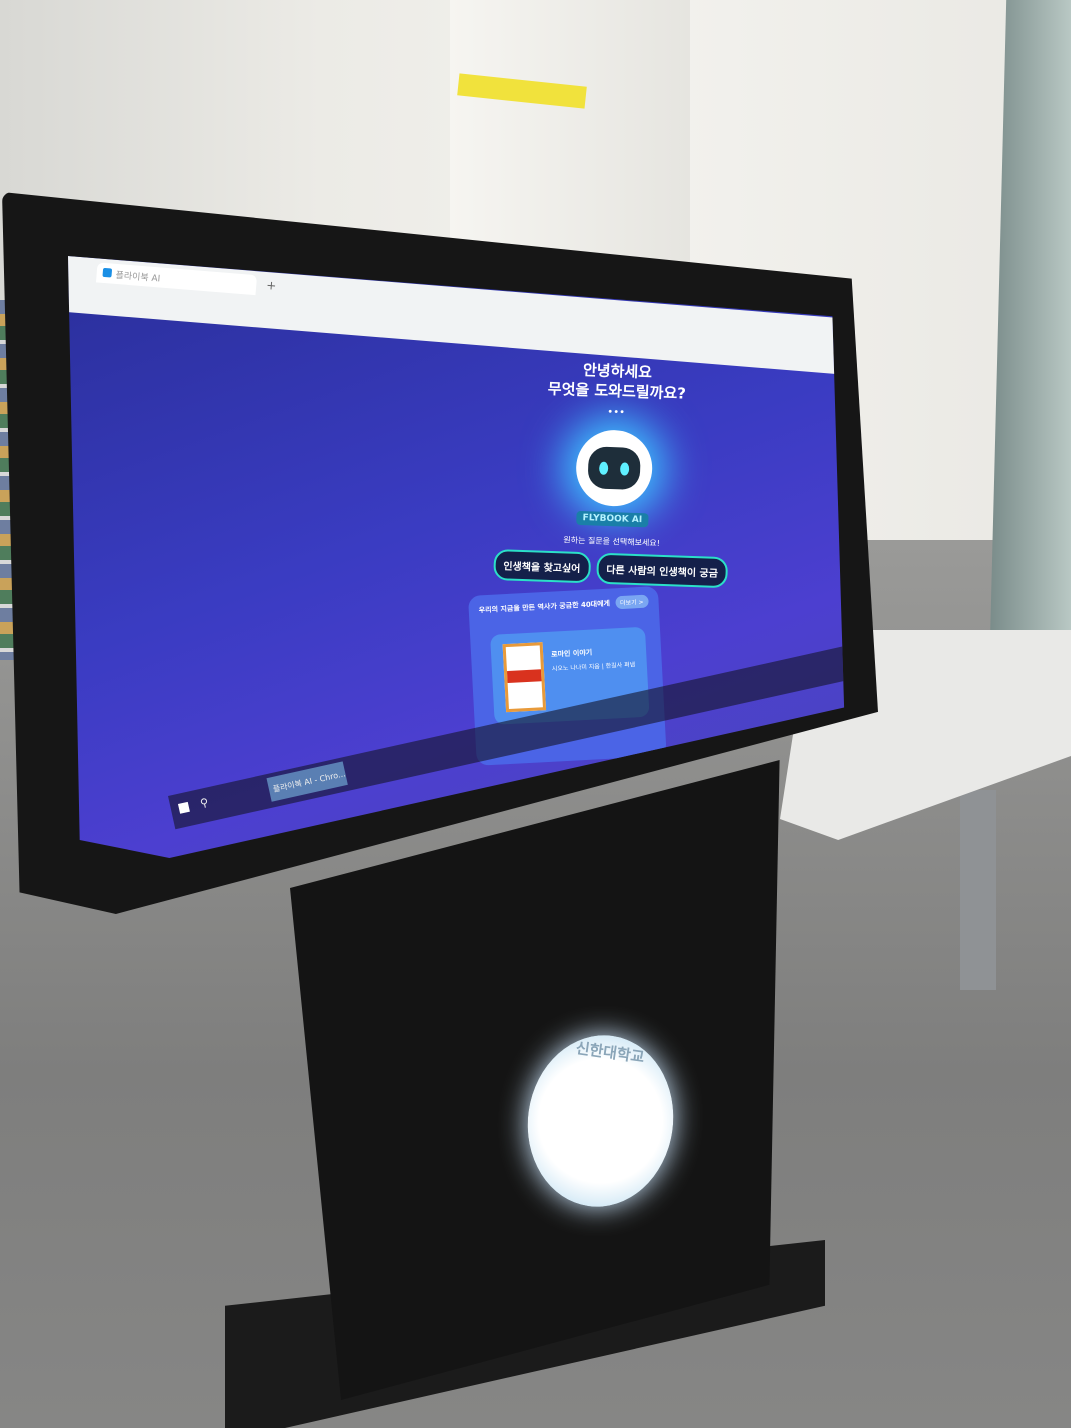 This screenshot has width=1071, height=1428. Describe the element at coordinates (616, 412) in the screenshot. I see `typing-indicator: •••` at that location.